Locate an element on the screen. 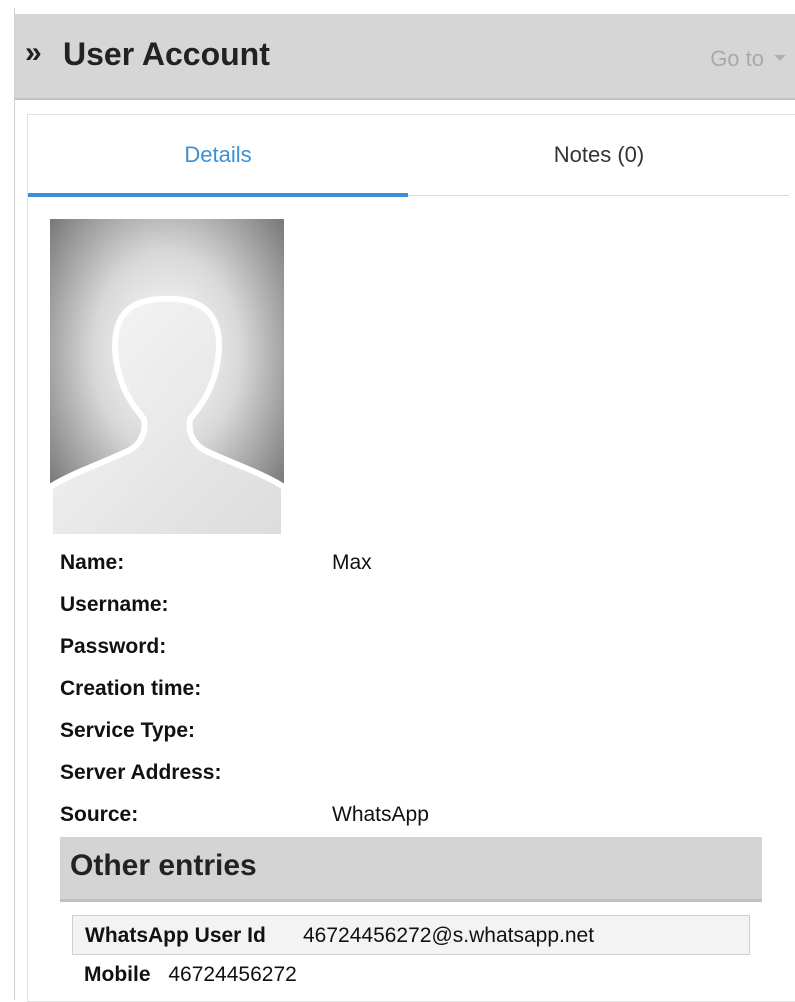 Image resolution: width=795 pixels, height=1002 pixels. entry-value: 46724456272 is located at coordinates (232, 974).